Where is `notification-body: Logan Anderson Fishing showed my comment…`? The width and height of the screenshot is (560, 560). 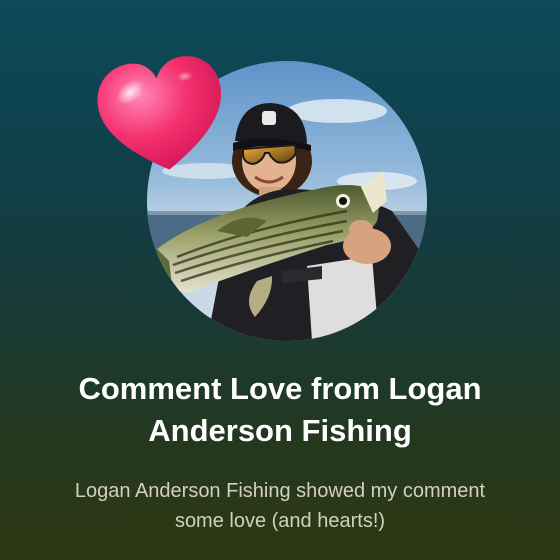
notification-body: Logan Anderson Fishing showed my comment… is located at coordinates (280, 506).